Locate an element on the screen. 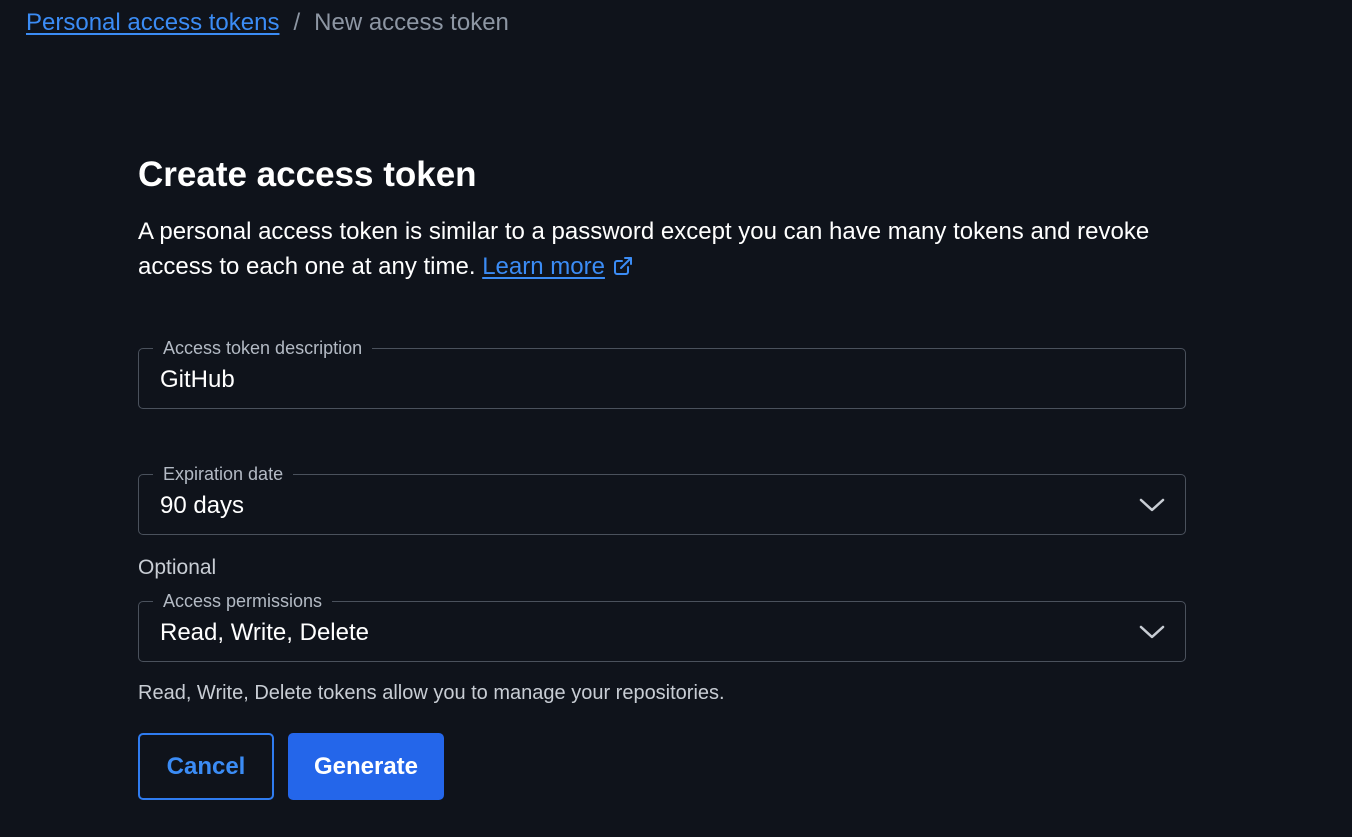  optional-label: Optional is located at coordinates (177, 567).